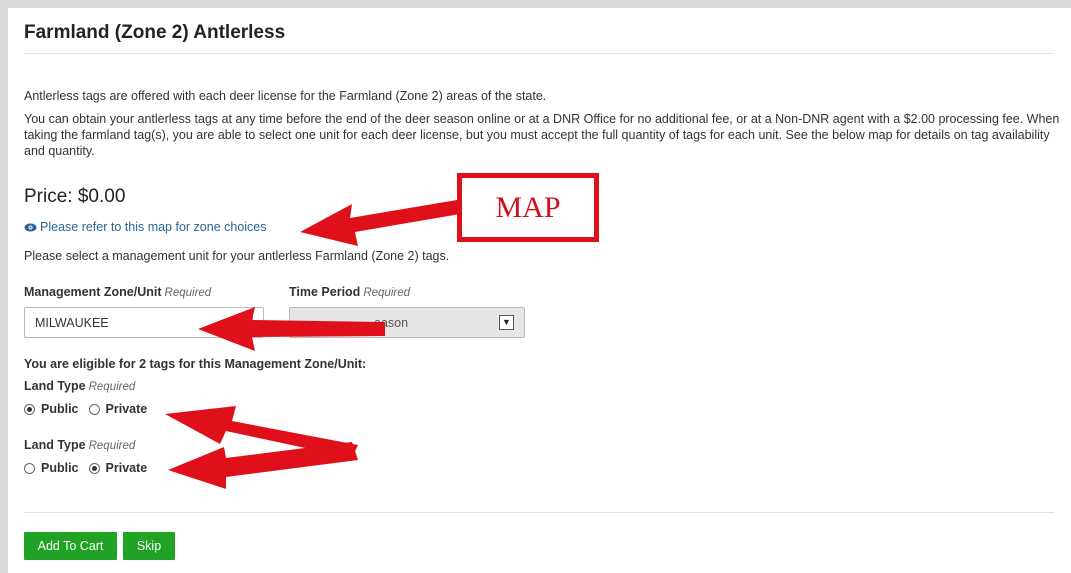 This screenshot has height=573, width=1071. What do you see at coordinates (291, 329) in the screenshot?
I see `arrow-to-zone-select` at bounding box center [291, 329].